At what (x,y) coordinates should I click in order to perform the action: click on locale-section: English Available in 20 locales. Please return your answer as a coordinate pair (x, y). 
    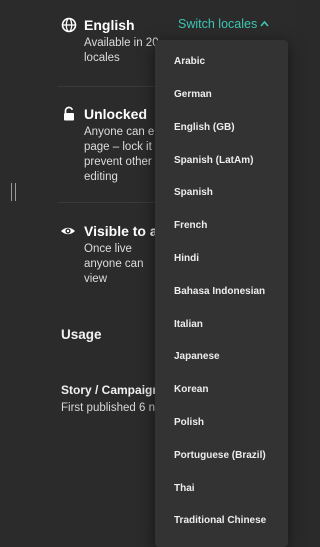
    Looking at the image, I should click on (121, 41).